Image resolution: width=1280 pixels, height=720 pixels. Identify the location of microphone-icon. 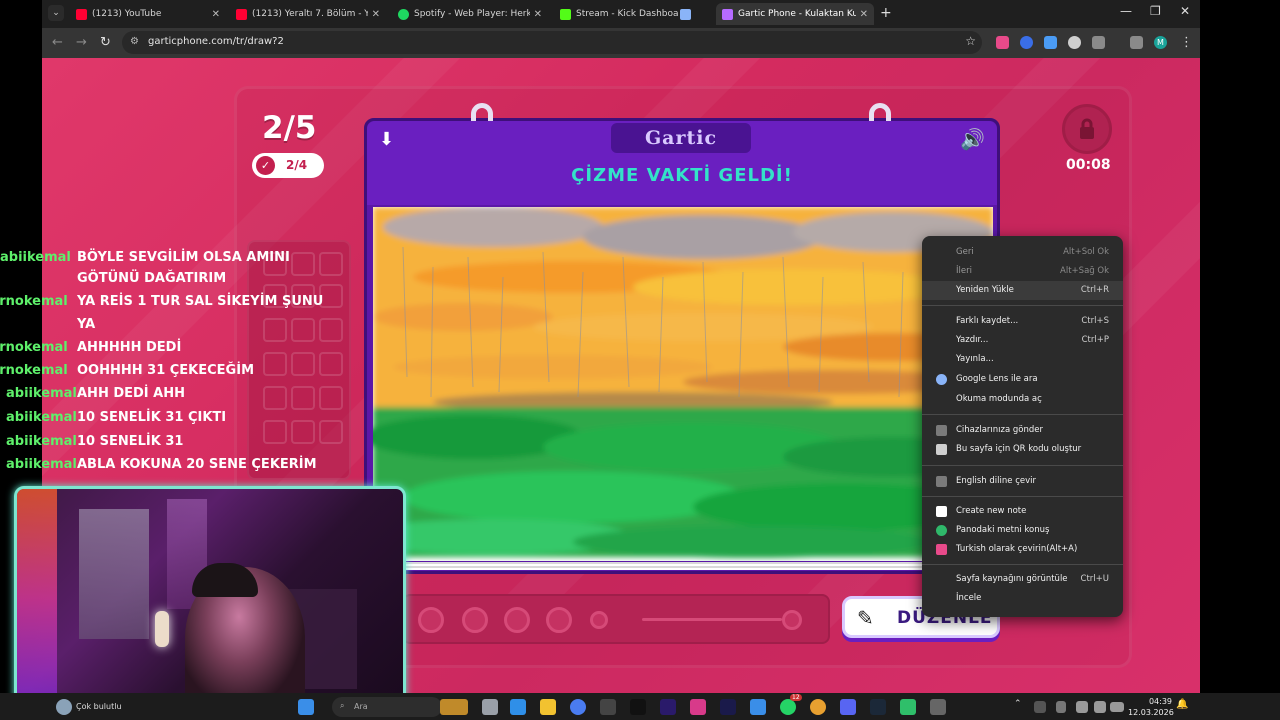
(1061, 707).